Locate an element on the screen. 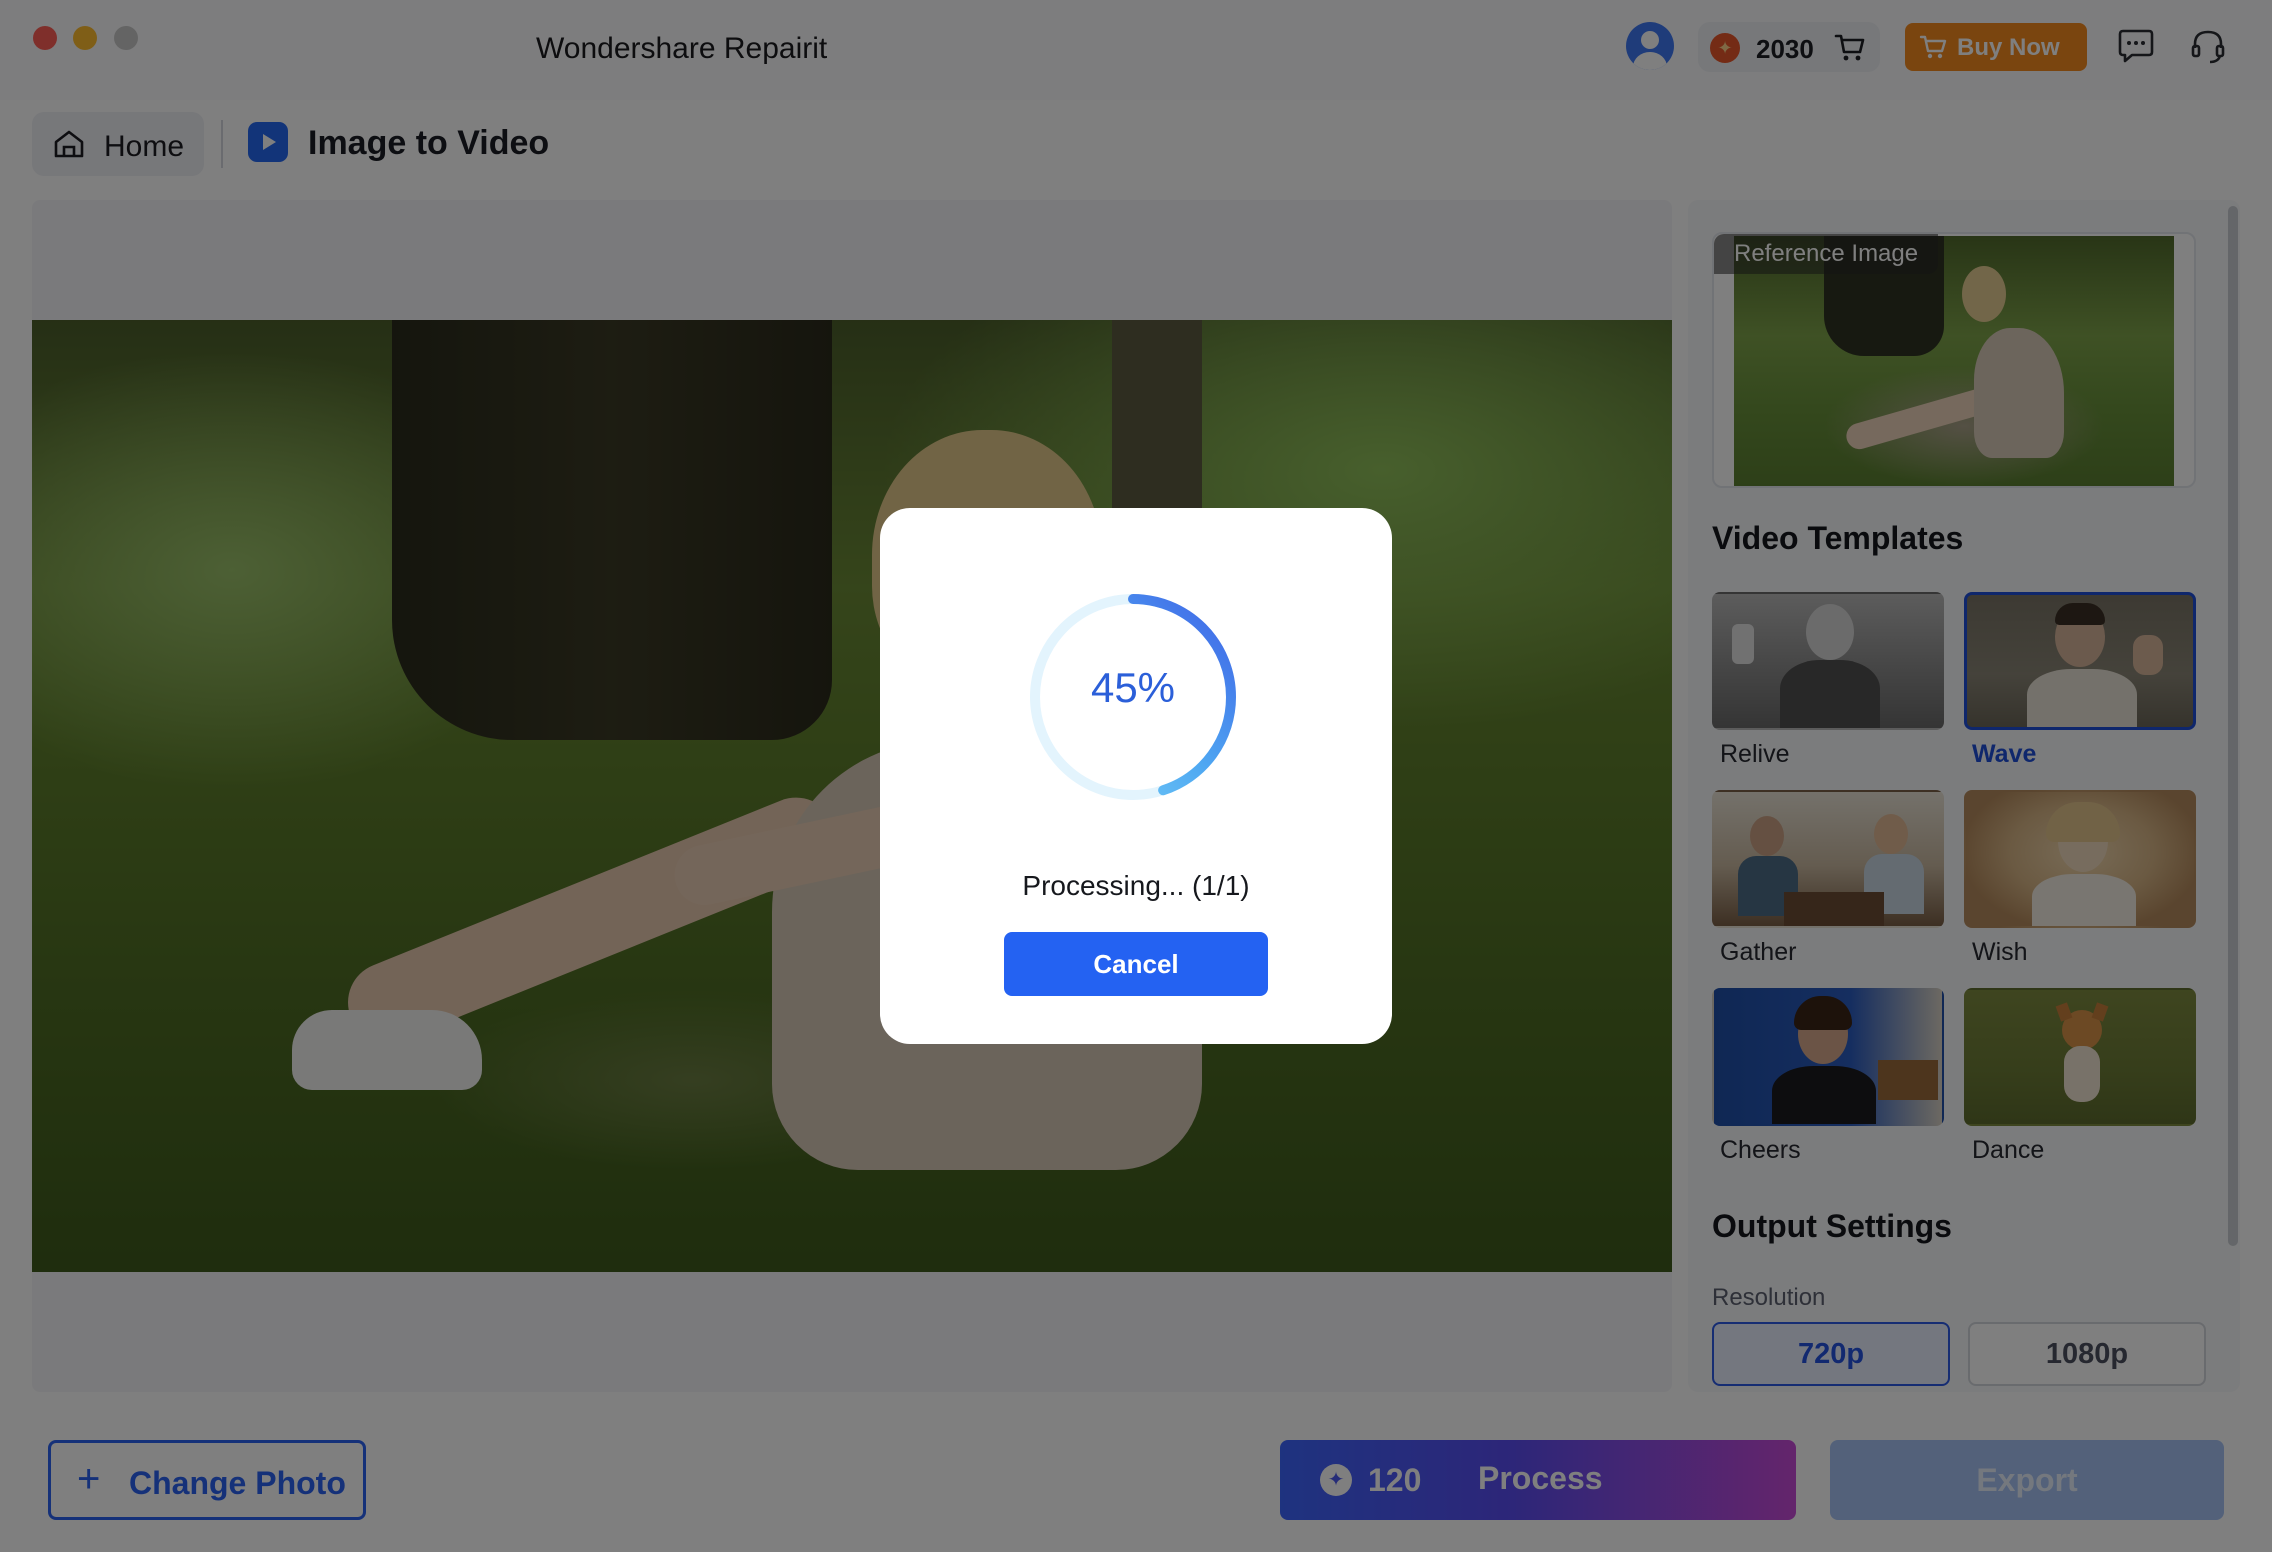 The width and height of the screenshot is (2272, 1552). cancel-button: Cancel is located at coordinates (1136, 964).